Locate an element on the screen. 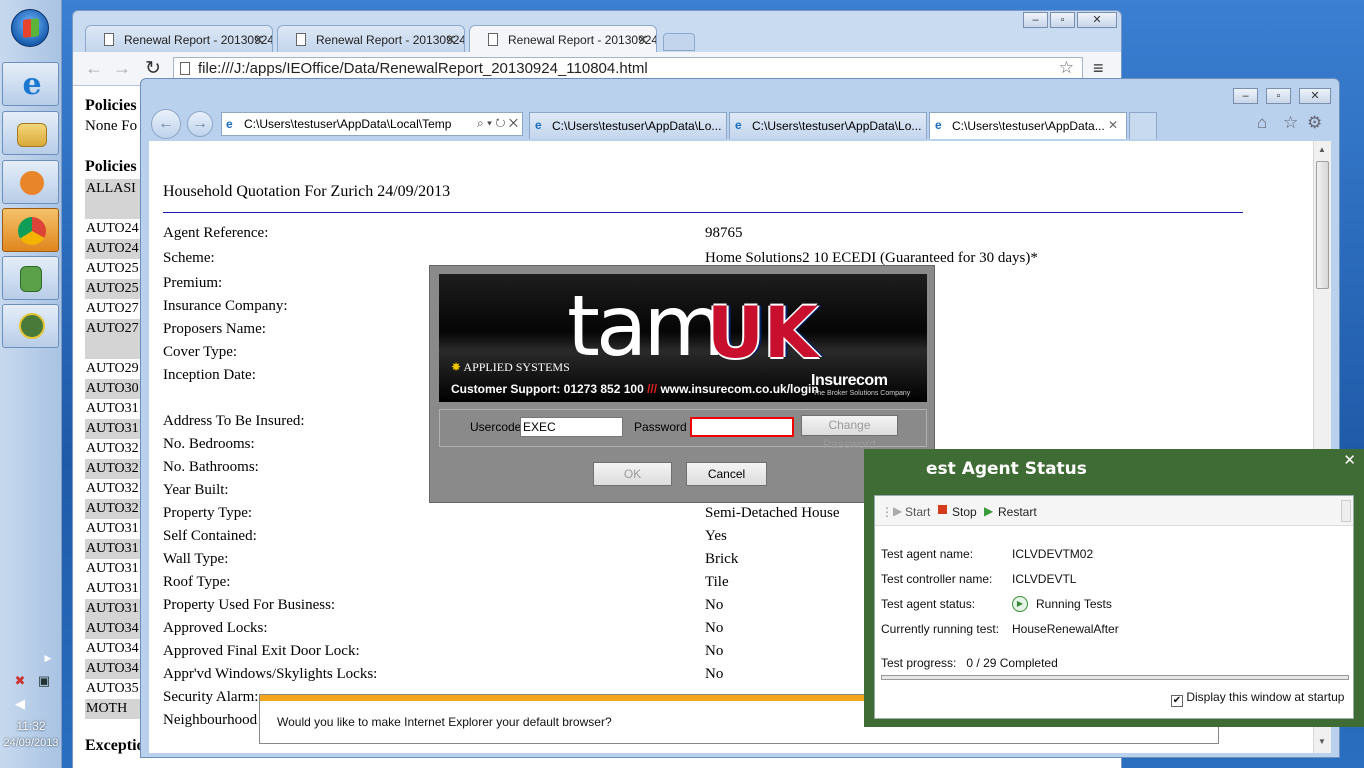 This screenshot has width=1364, height=768. quote-value: Tile is located at coordinates (717, 582).